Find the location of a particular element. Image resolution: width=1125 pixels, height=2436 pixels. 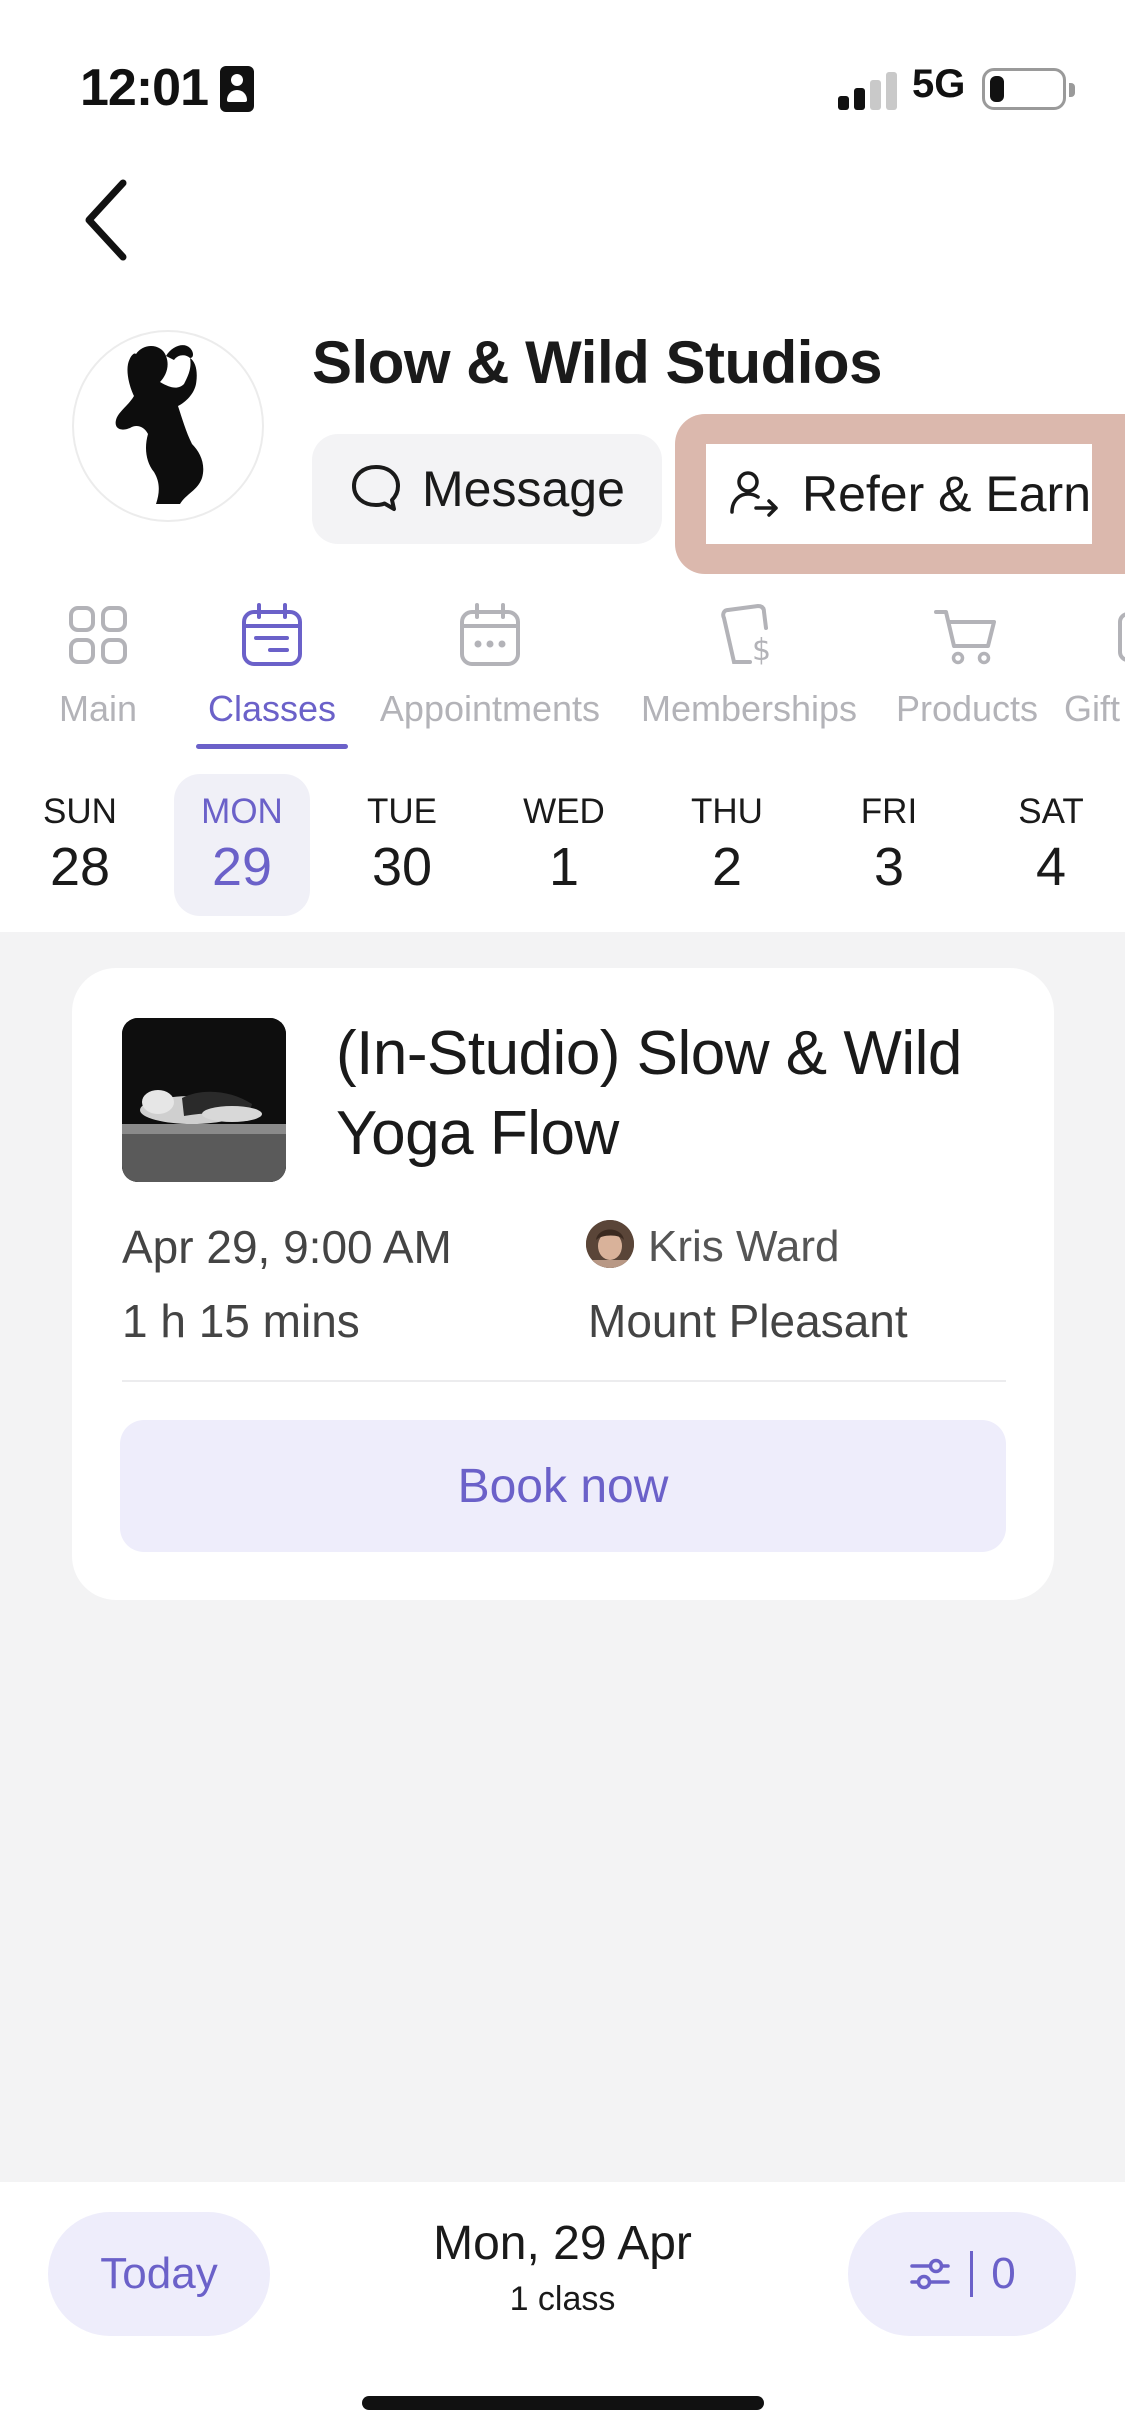

refer-earn-button: Refer & Earn is located at coordinates (899, 494).